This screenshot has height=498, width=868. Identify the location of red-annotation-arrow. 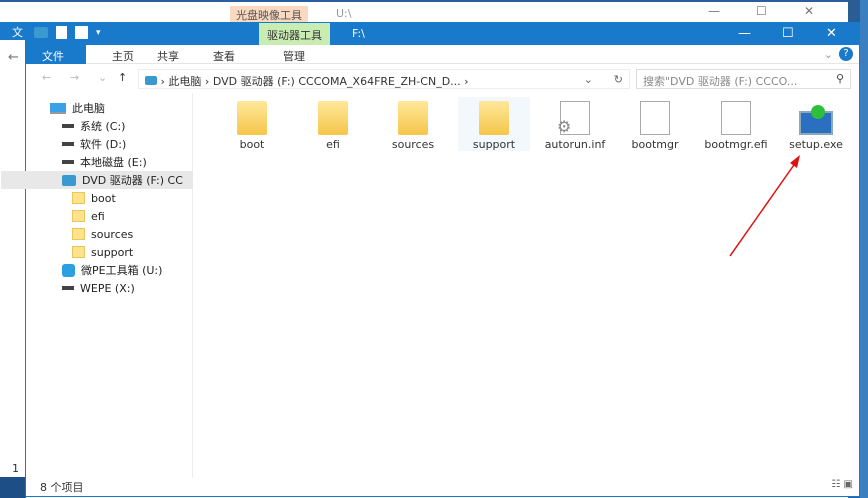
(764, 206).